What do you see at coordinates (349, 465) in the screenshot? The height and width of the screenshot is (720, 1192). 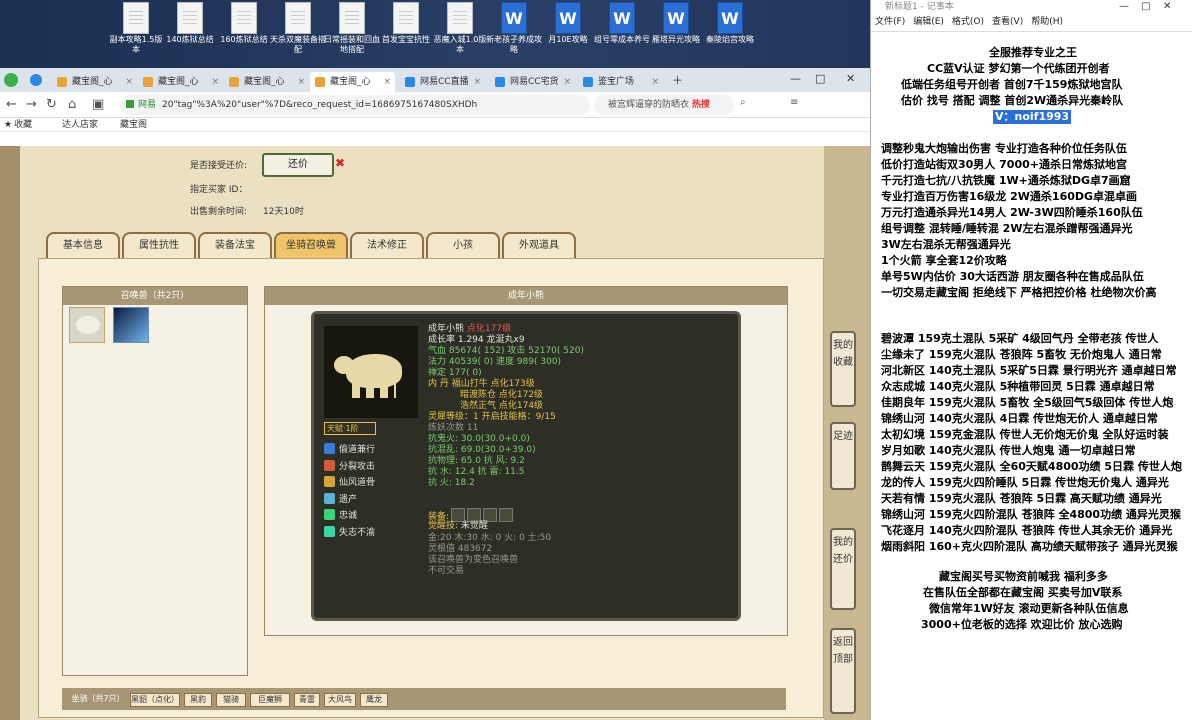 I see `pet-skill: 分裂攻击` at bounding box center [349, 465].